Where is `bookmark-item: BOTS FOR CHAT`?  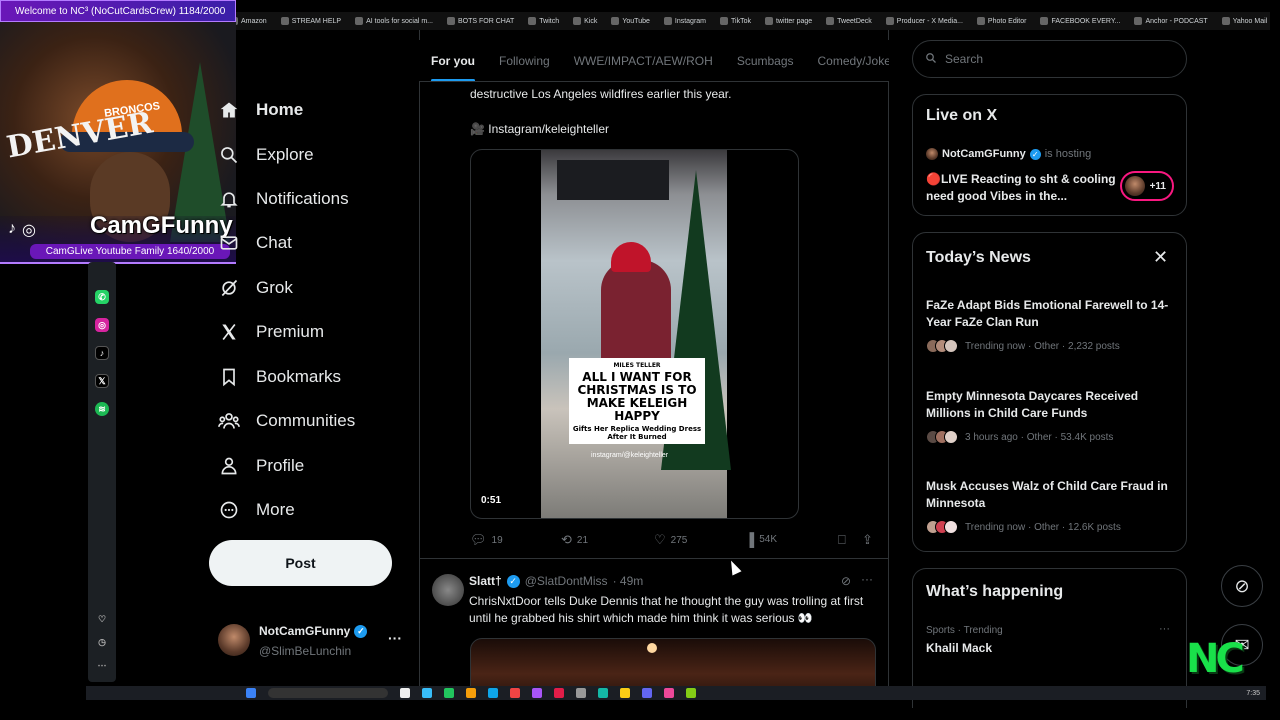
bookmark-item: BOTS FOR CHAT is located at coordinates (480, 21).